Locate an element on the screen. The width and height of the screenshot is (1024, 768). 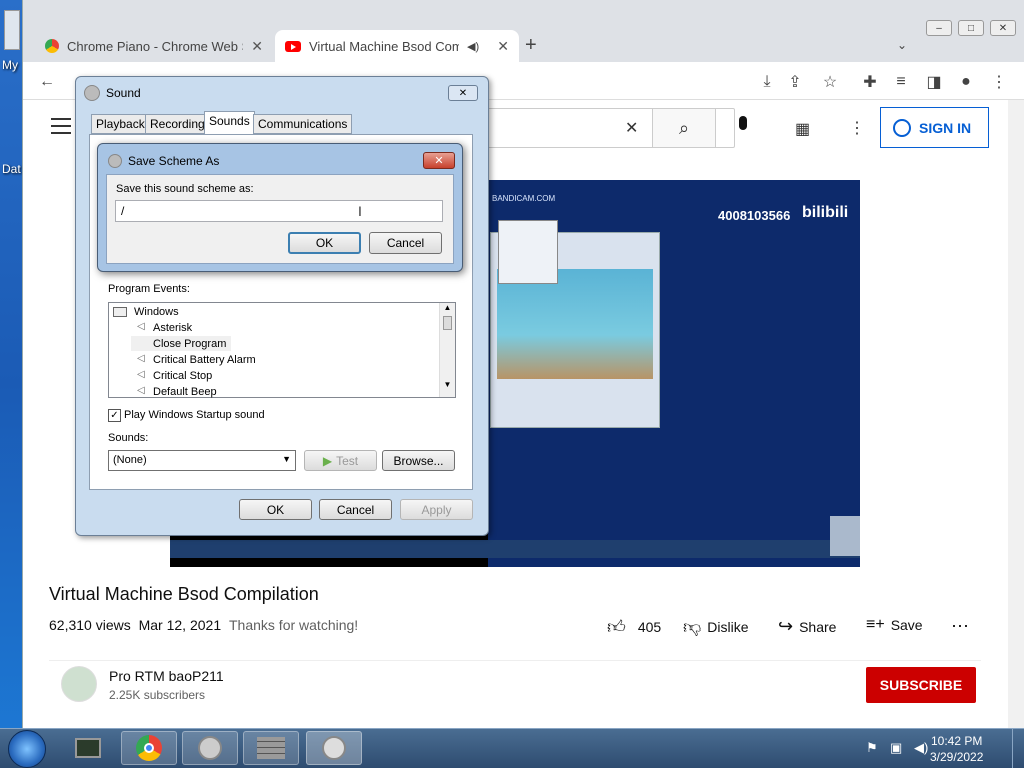
search-button: ⌕ is located at coordinates (684, 128).